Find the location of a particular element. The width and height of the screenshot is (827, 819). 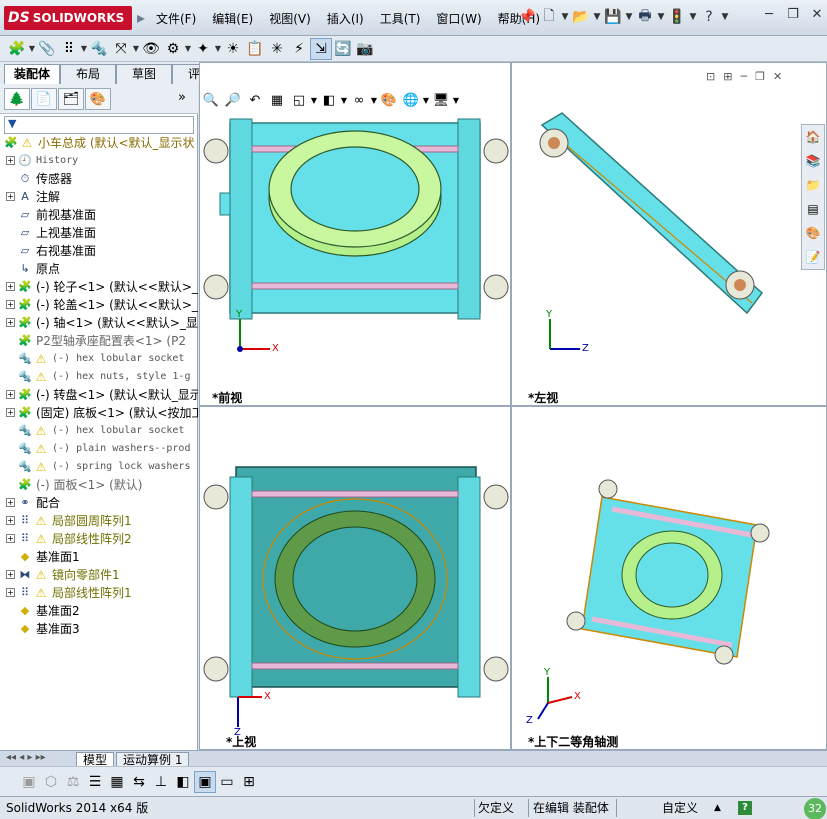

tree-item: ↳ 原点 is located at coordinates (99, 269).